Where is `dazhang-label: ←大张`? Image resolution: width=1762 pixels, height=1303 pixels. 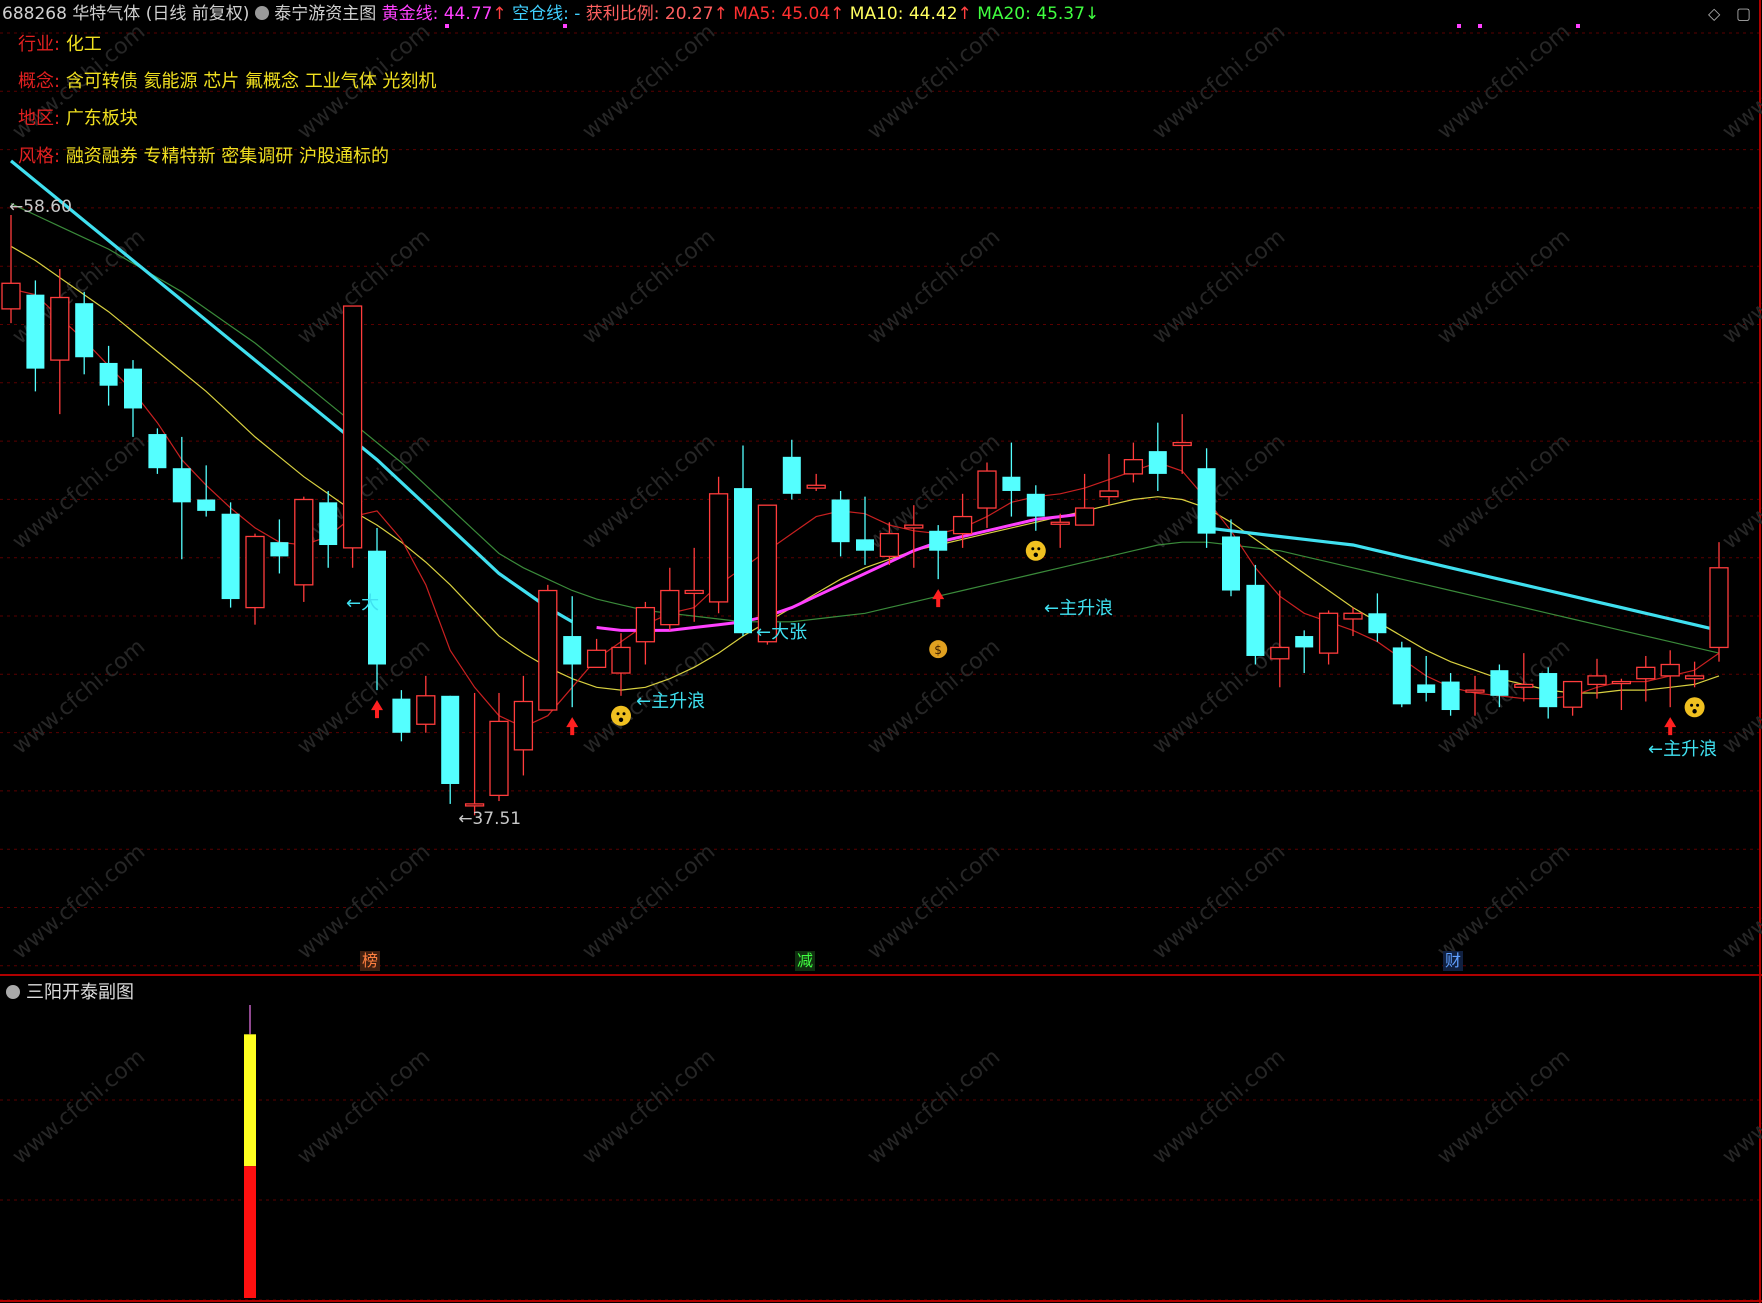 dazhang-label: ←大张 is located at coordinates (781, 632).